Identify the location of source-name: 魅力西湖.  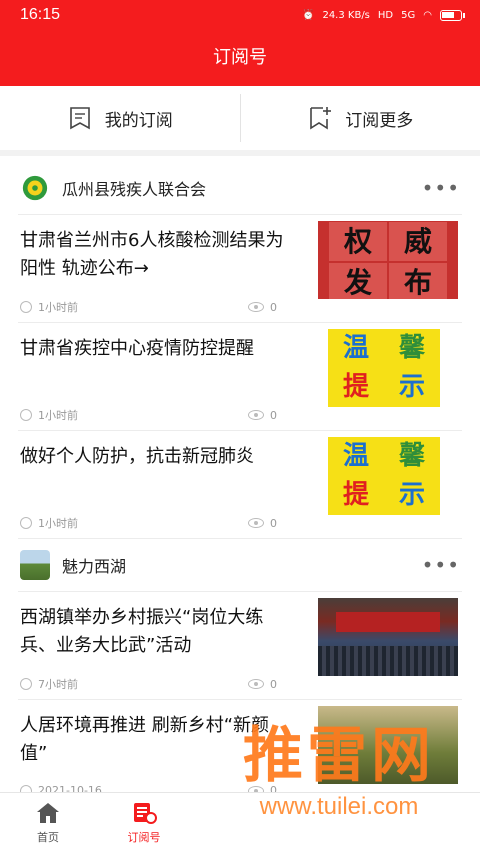
(94, 566).